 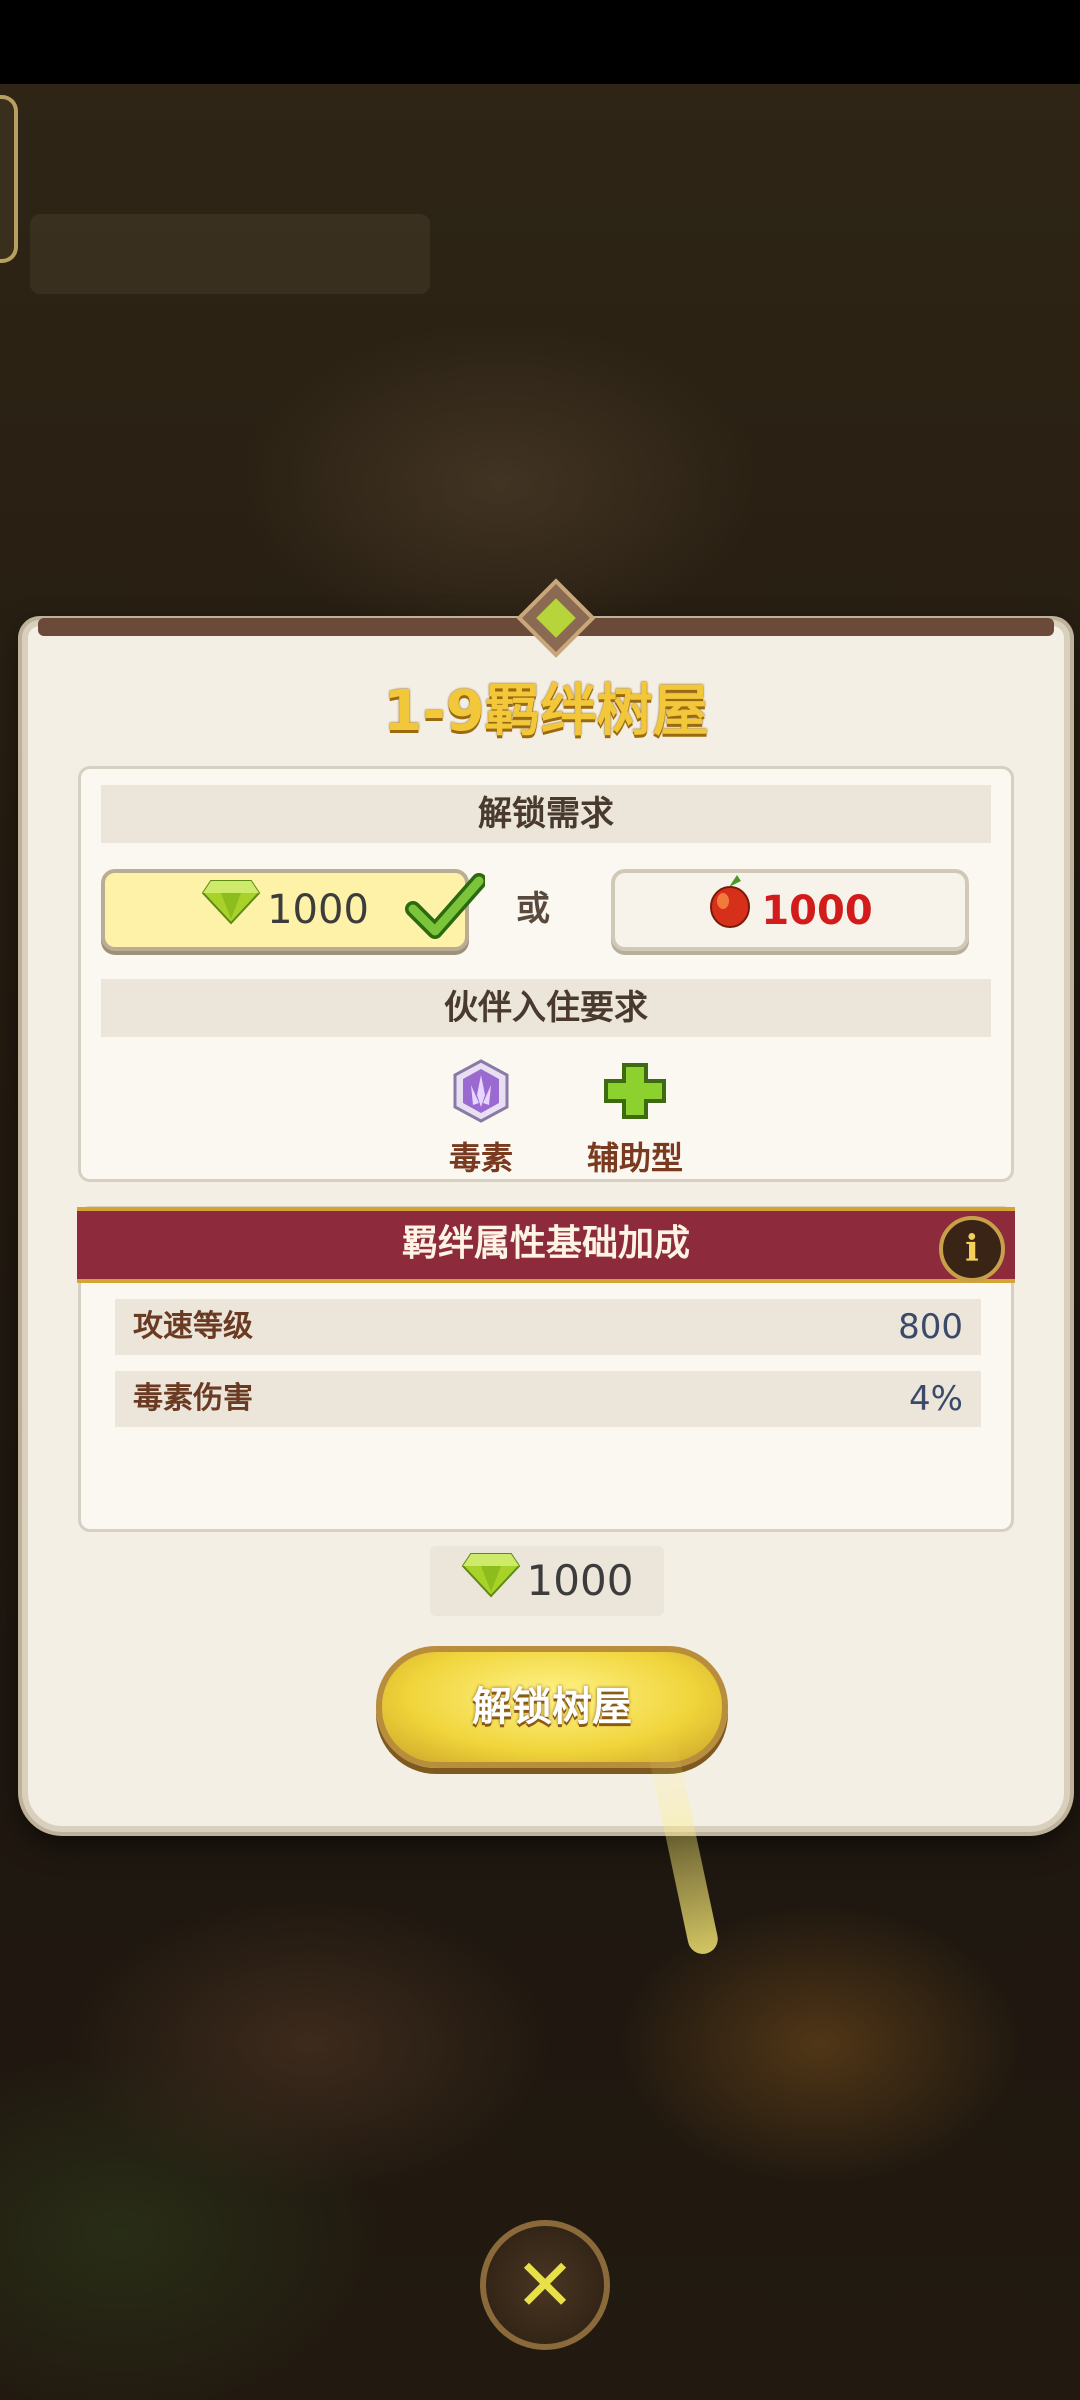 I want to click on partner-requirements-heading: 伙伴入住要求, so click(x=546, y=1008).